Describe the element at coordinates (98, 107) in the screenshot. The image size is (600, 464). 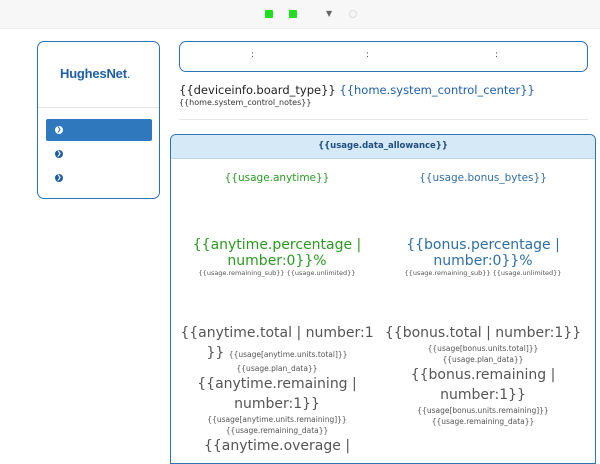
I see `sidebar-divider` at that location.